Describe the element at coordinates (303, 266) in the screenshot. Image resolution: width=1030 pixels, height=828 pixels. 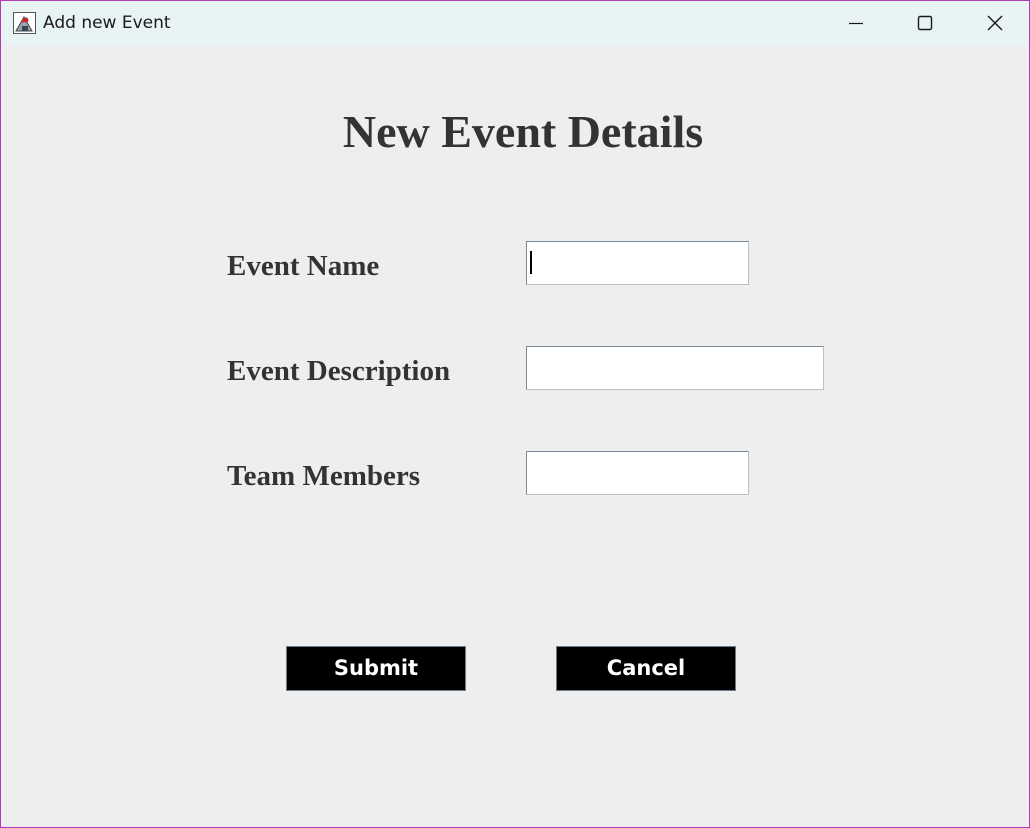
I see `event-name-label: Event Name` at that location.